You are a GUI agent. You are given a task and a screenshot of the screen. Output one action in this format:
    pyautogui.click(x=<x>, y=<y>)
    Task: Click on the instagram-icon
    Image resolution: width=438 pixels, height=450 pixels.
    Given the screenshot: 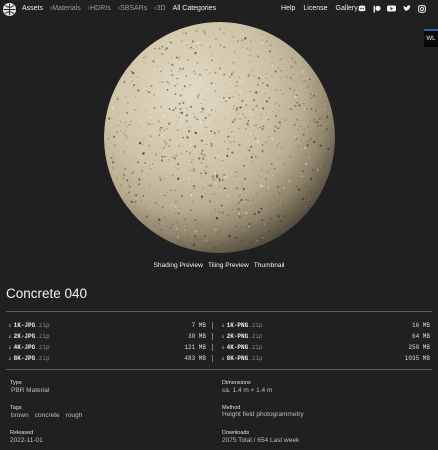 What is the action you would take?
    pyautogui.click(x=421, y=8)
    